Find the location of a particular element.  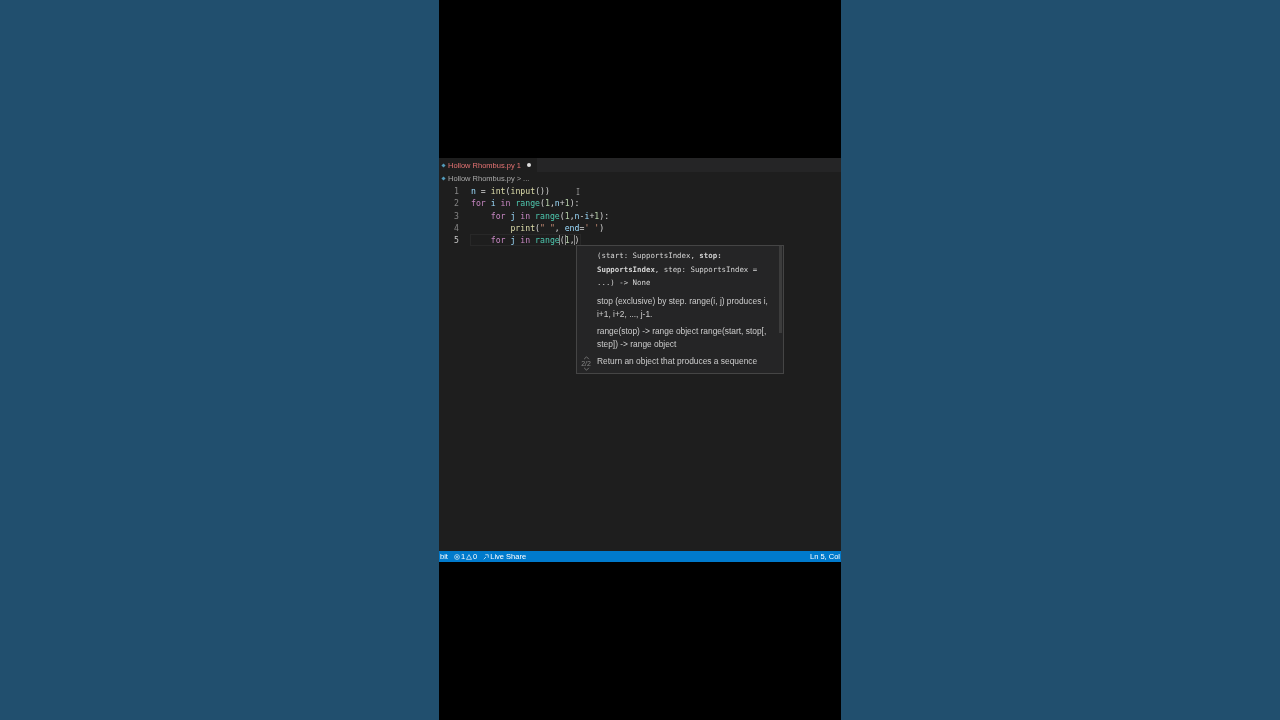

code-line: print(" ", end=' ') is located at coordinates (557, 228).